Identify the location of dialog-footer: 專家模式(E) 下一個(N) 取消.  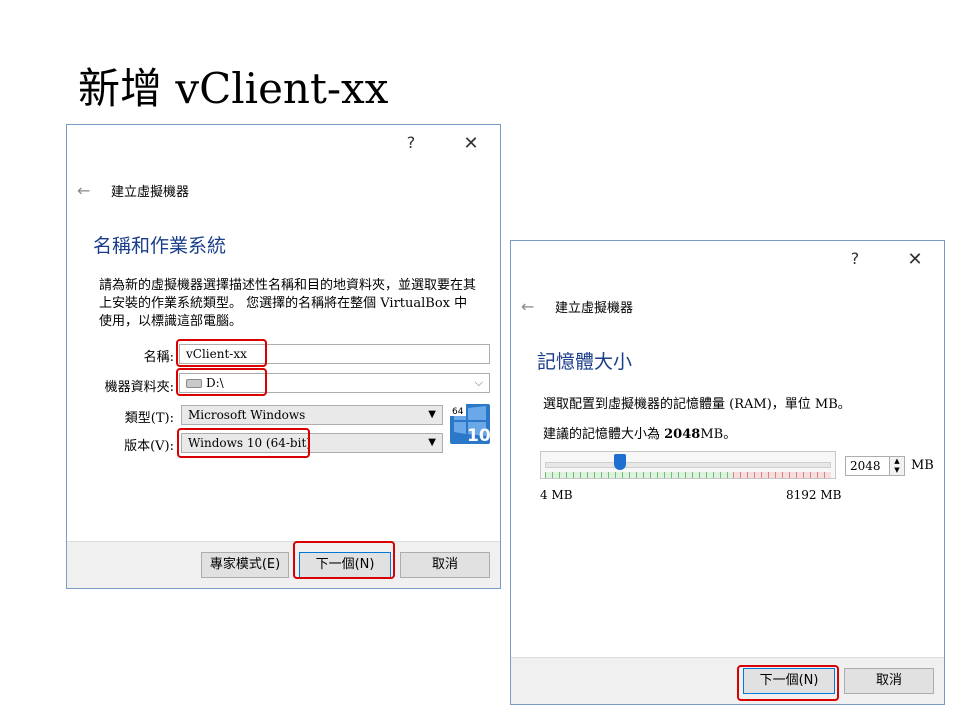
(283, 564).